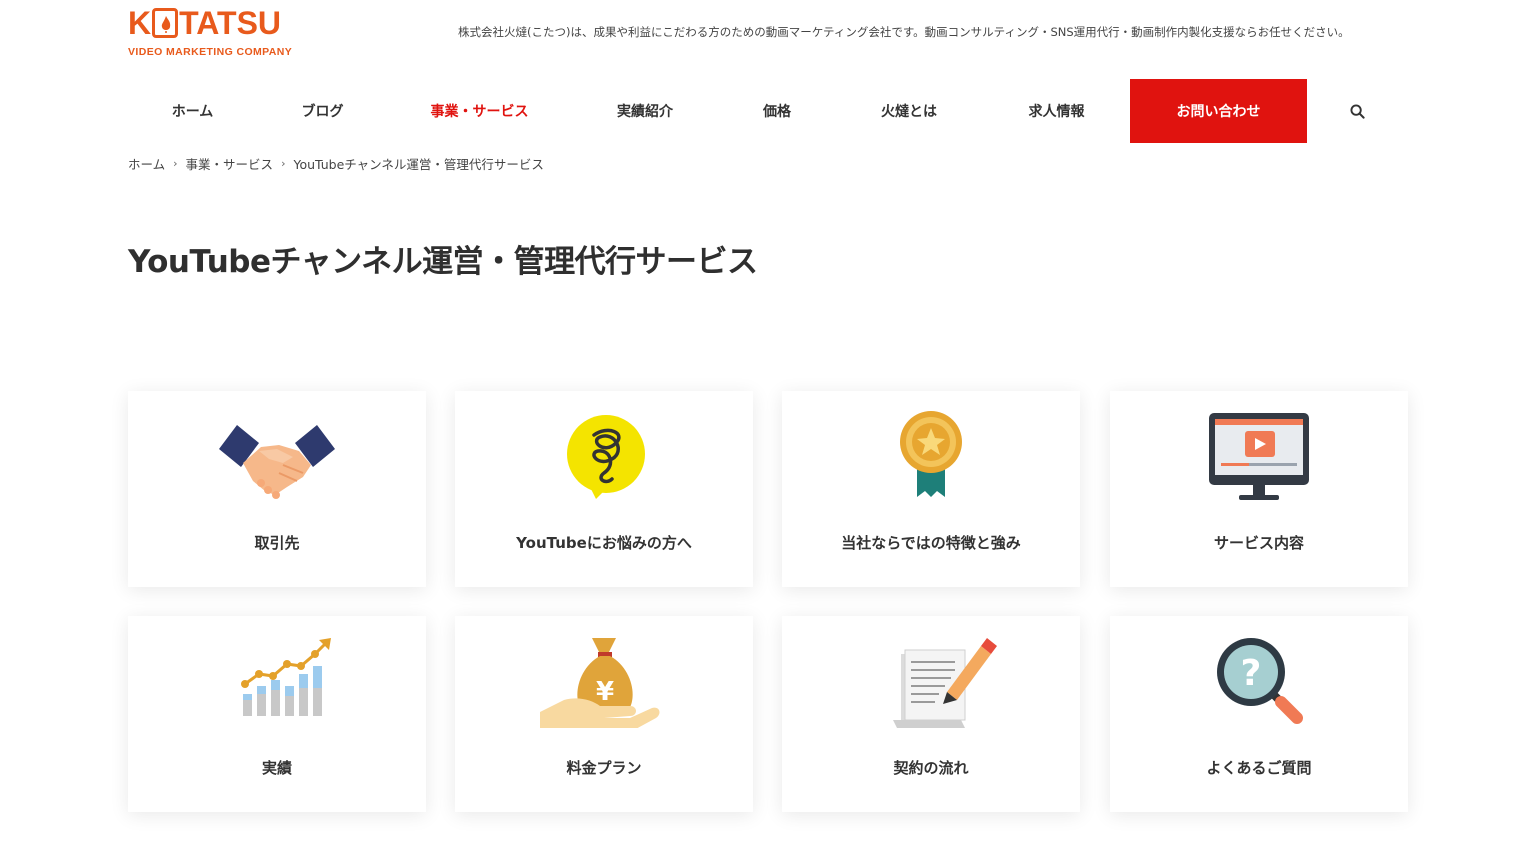 This screenshot has height=855, width=1526. Describe the element at coordinates (418, 164) in the screenshot. I see `breadcrumb-current: YouTubeチャンネル運営・管理代行サービス` at that location.